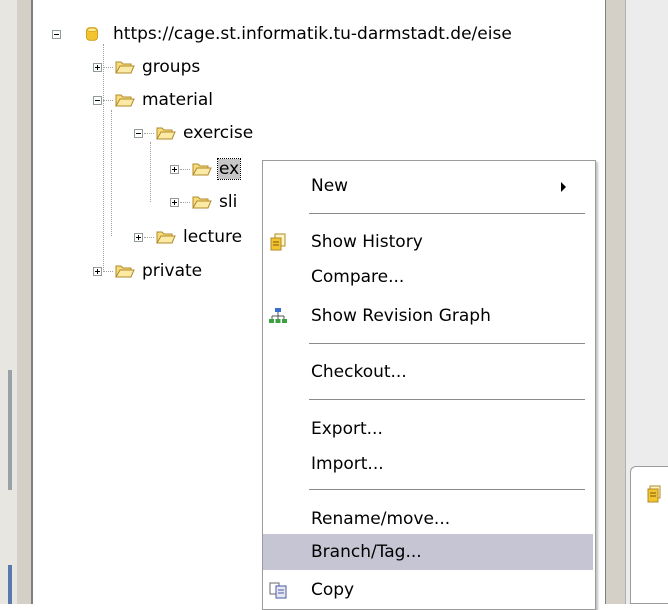 The width and height of the screenshot is (668, 610). What do you see at coordinates (171, 67) in the screenshot?
I see `tree-label-groups: groups` at bounding box center [171, 67].